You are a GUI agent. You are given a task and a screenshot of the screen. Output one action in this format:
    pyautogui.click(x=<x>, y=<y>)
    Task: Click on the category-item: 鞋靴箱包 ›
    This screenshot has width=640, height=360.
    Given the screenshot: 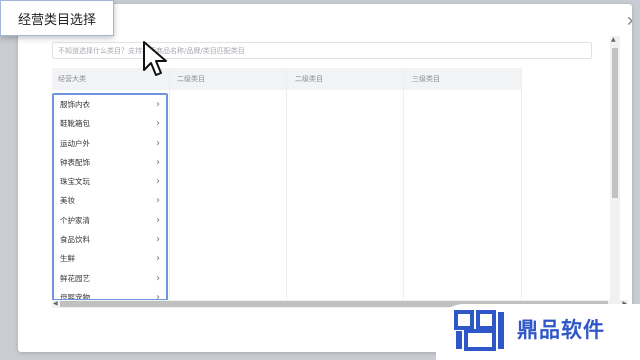 What is the action you would take?
    pyautogui.click(x=110, y=123)
    